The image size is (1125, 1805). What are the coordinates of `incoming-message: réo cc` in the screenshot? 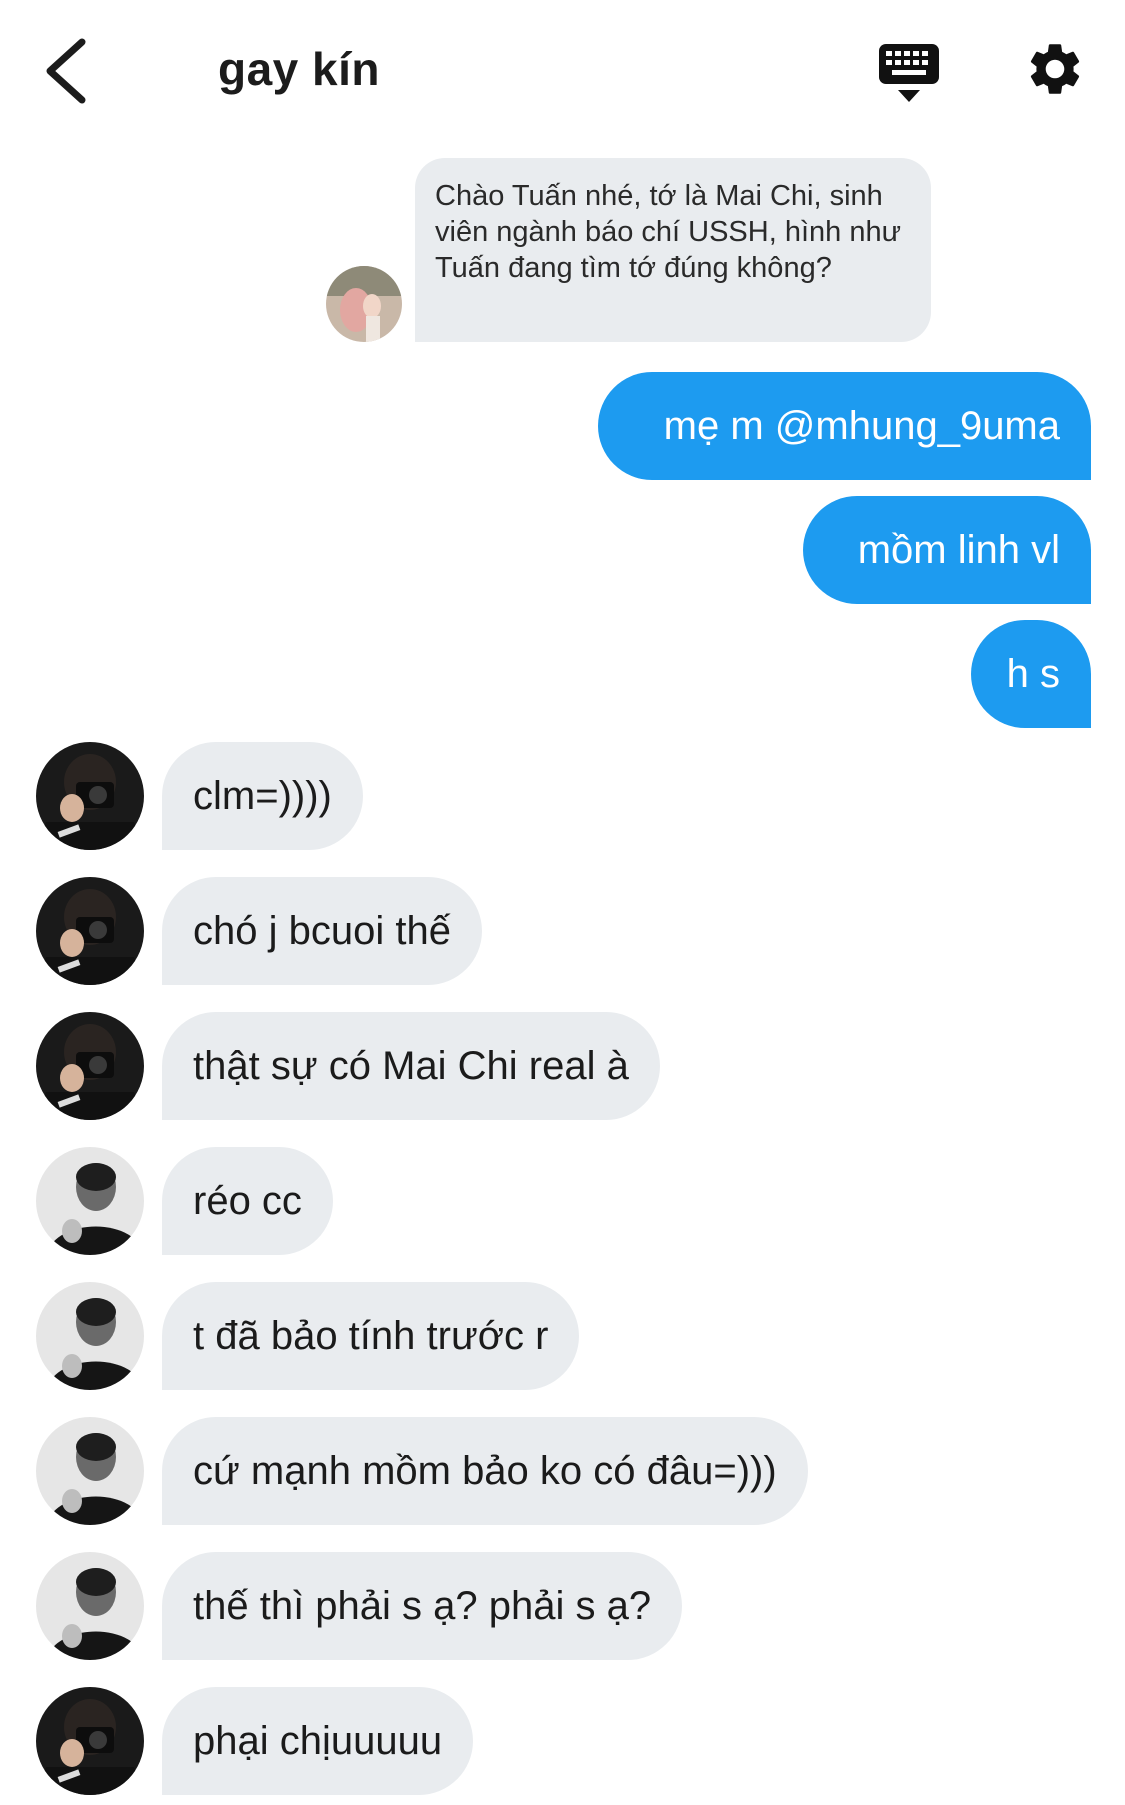 It's located at (247, 1201).